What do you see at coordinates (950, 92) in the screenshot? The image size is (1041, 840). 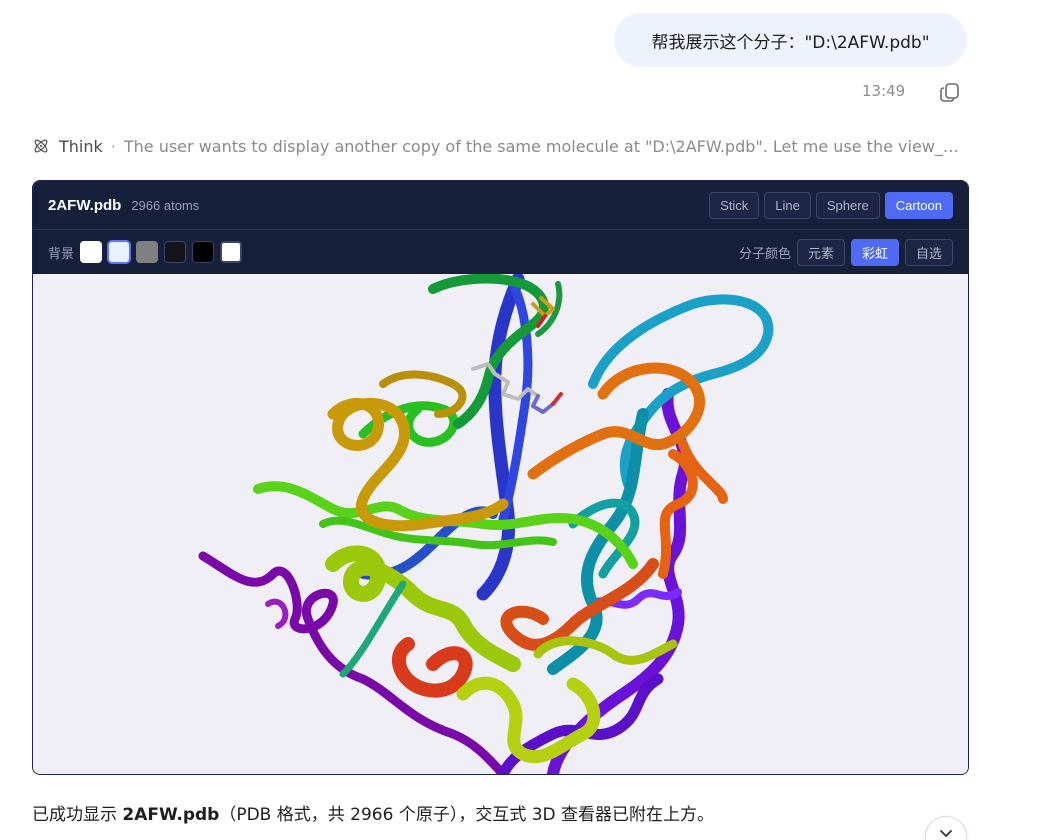 I see `copy-icon` at bounding box center [950, 92].